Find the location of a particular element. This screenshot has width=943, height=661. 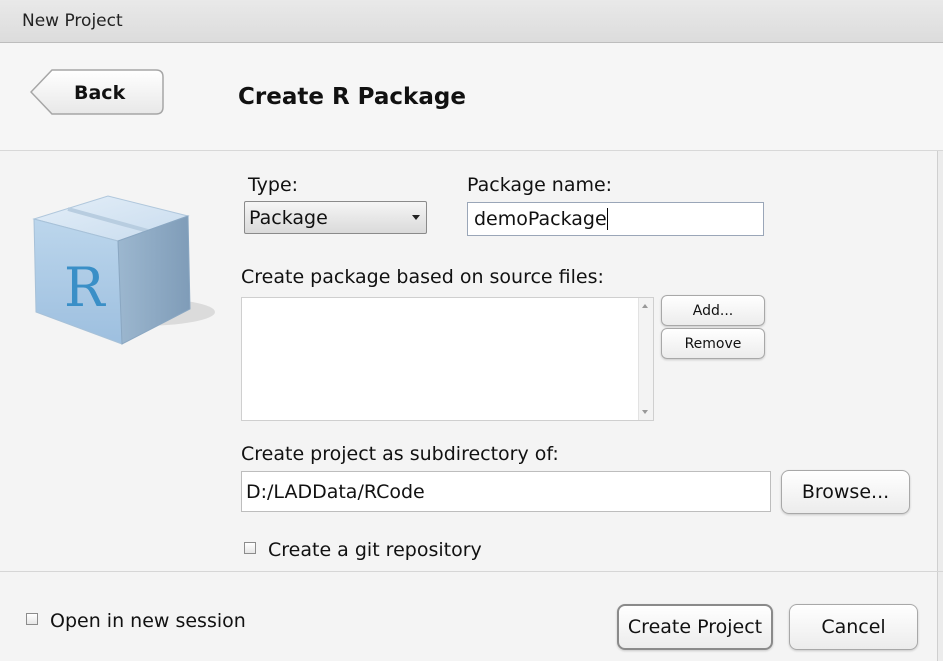

scroll-down-icon is located at coordinates (645, 412).